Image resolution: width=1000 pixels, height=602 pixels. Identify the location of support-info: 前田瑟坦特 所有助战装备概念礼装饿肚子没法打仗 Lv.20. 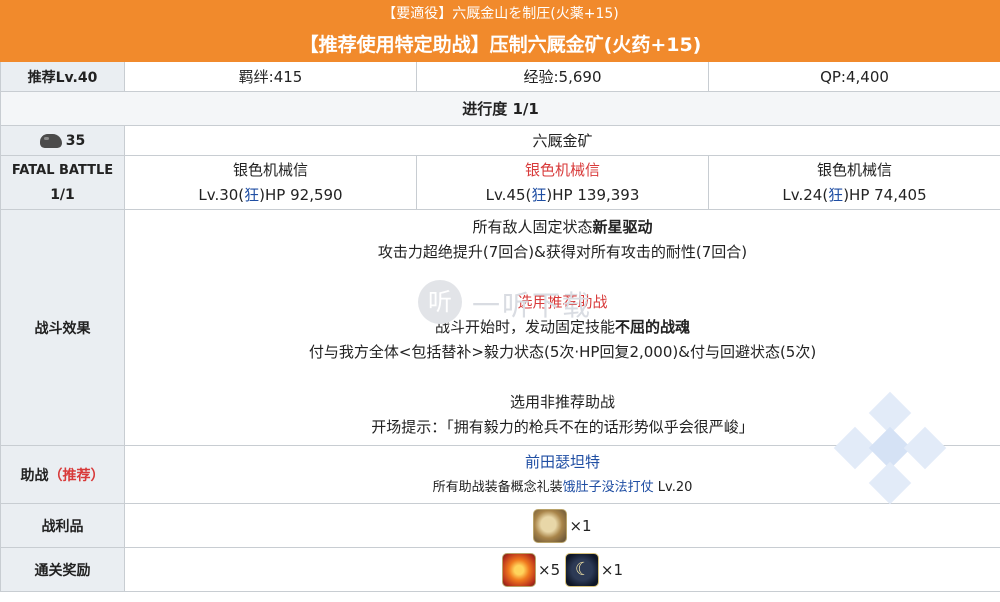
(561, 474).